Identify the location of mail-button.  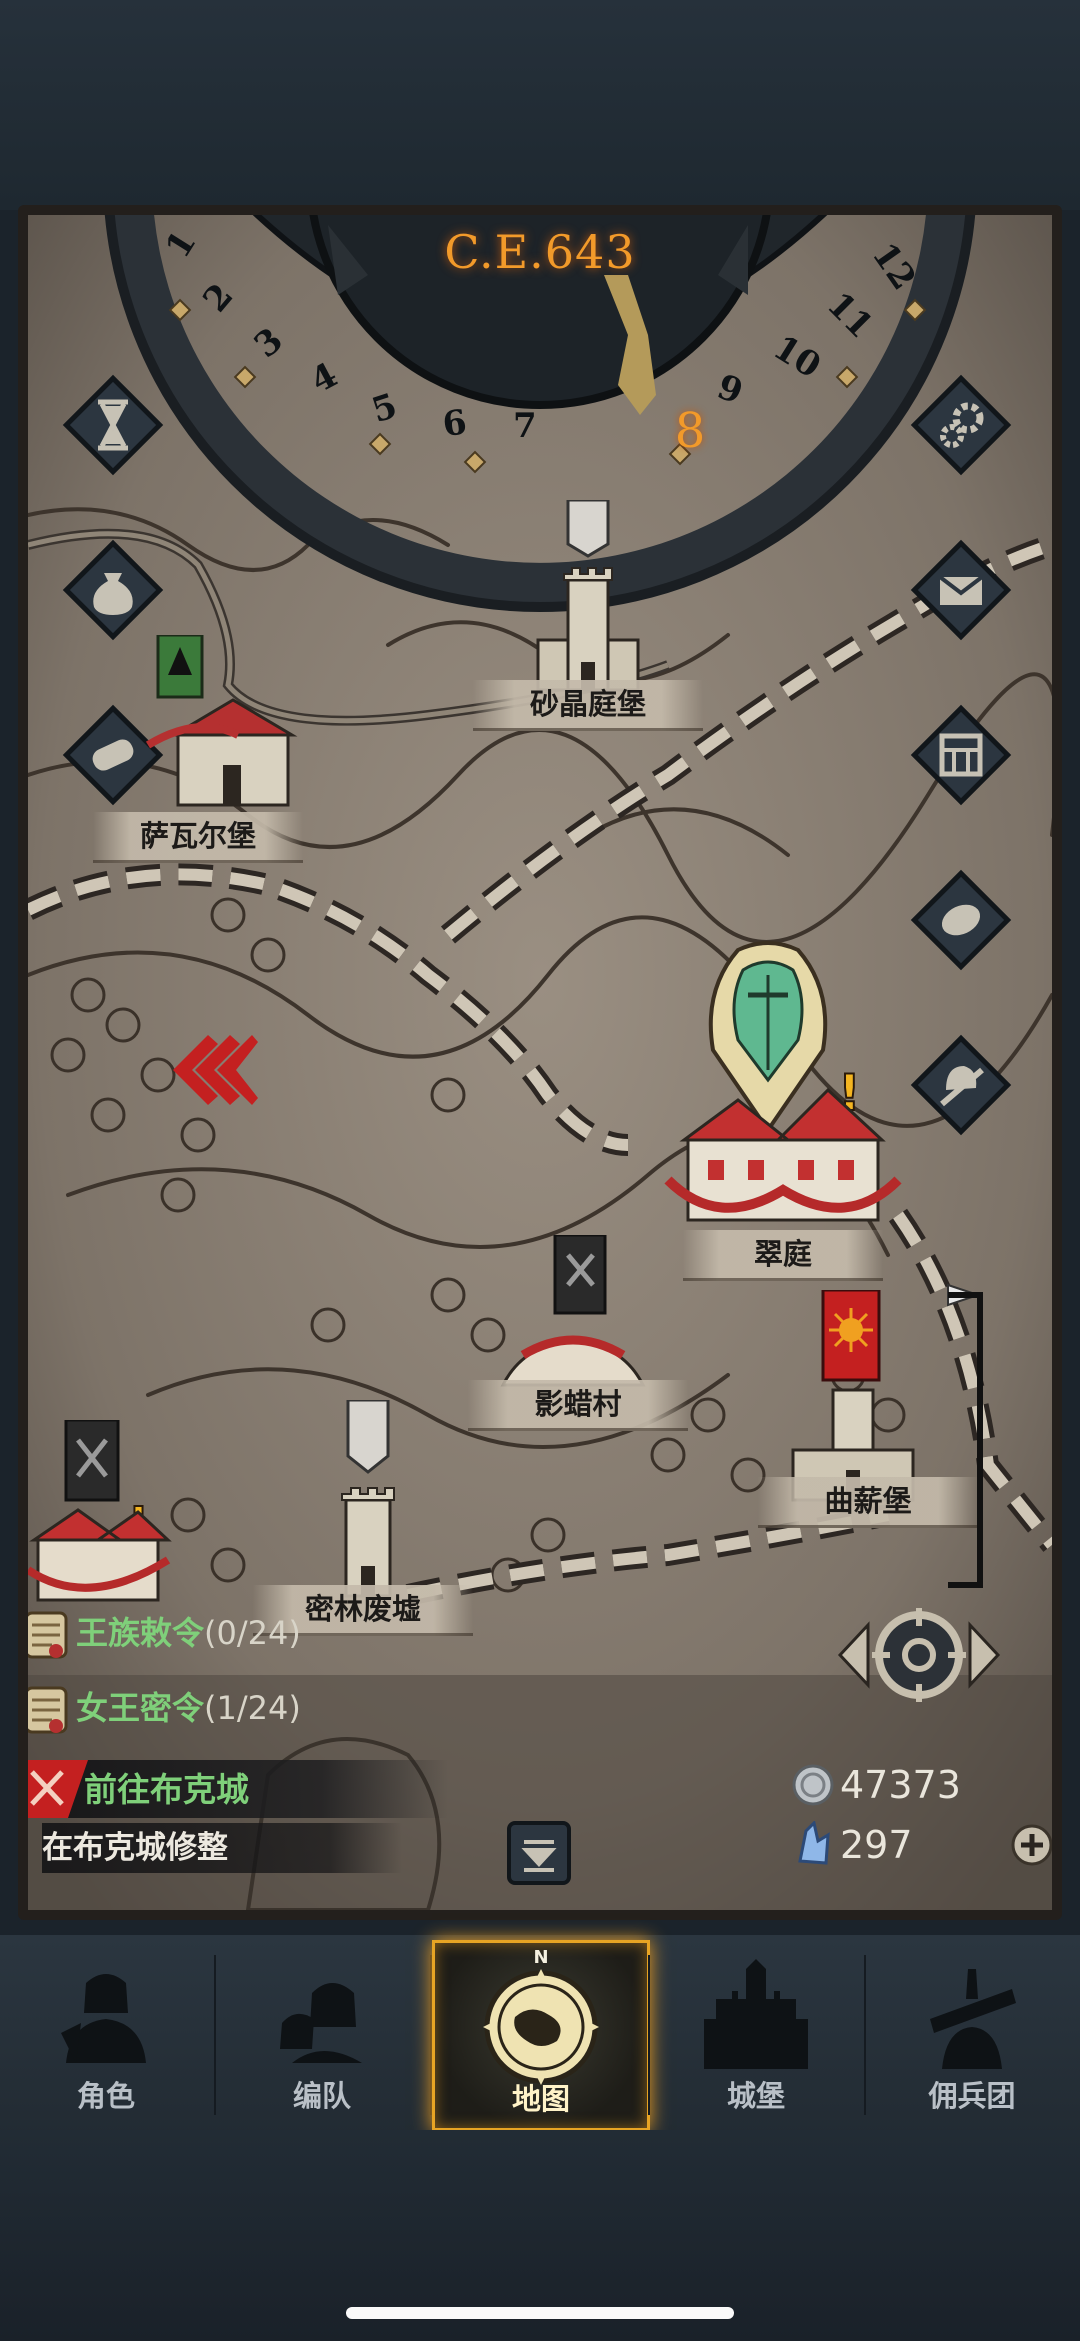
(961, 590).